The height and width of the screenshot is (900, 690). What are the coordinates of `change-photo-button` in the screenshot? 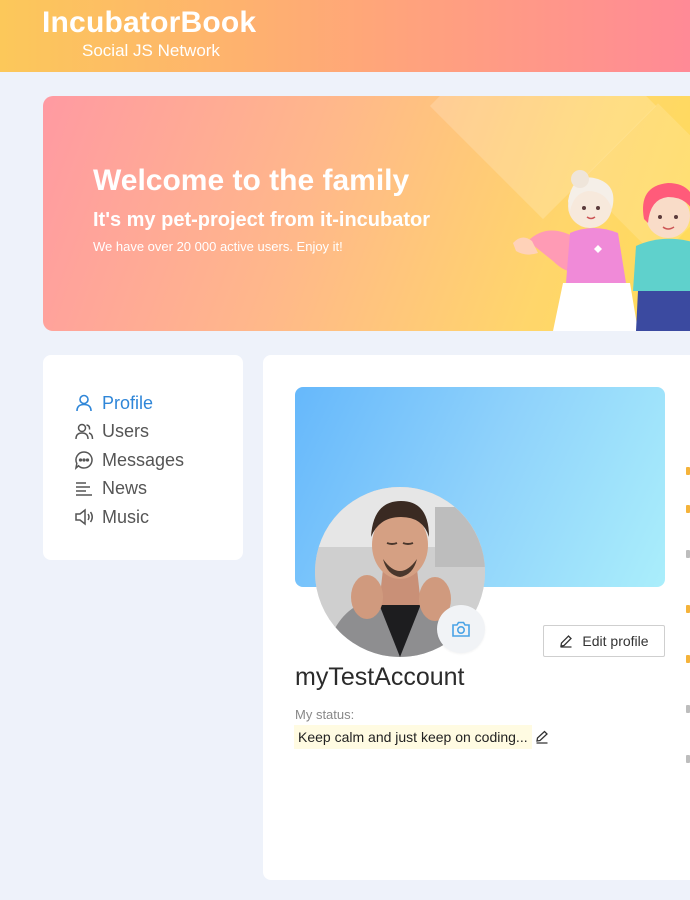 It's located at (461, 629).